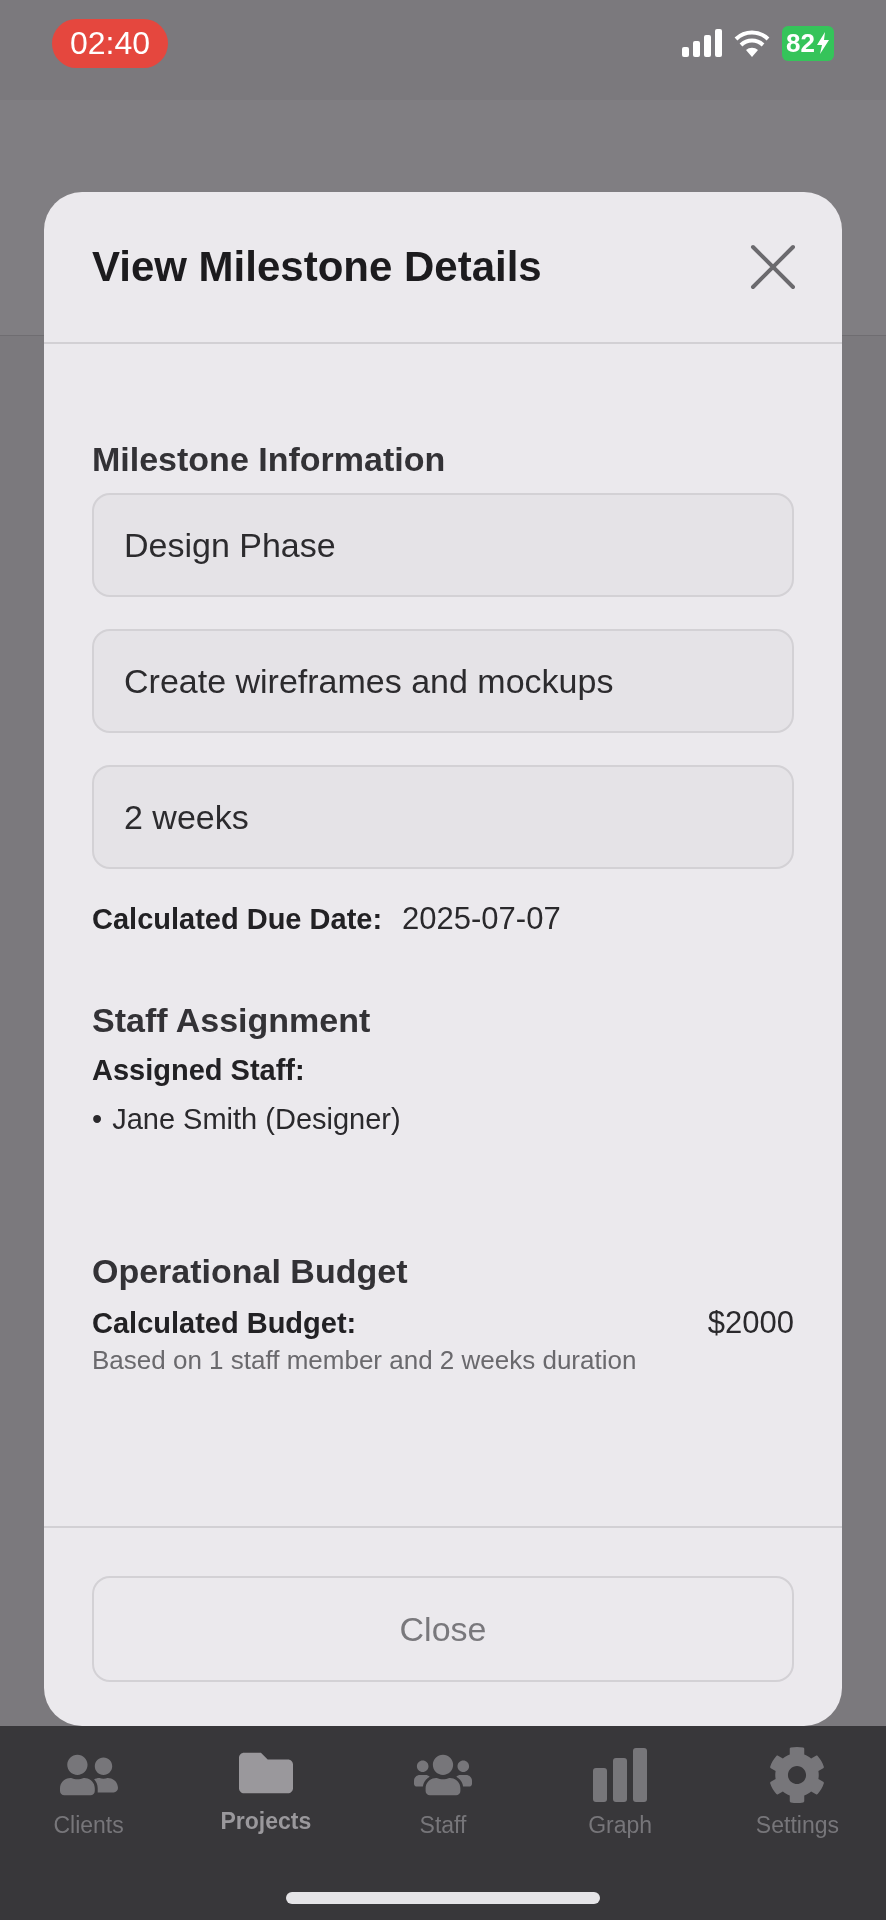 The width and height of the screenshot is (886, 1920). What do you see at coordinates (269, 459) in the screenshot?
I see `section-heading: Milestone Information` at bounding box center [269, 459].